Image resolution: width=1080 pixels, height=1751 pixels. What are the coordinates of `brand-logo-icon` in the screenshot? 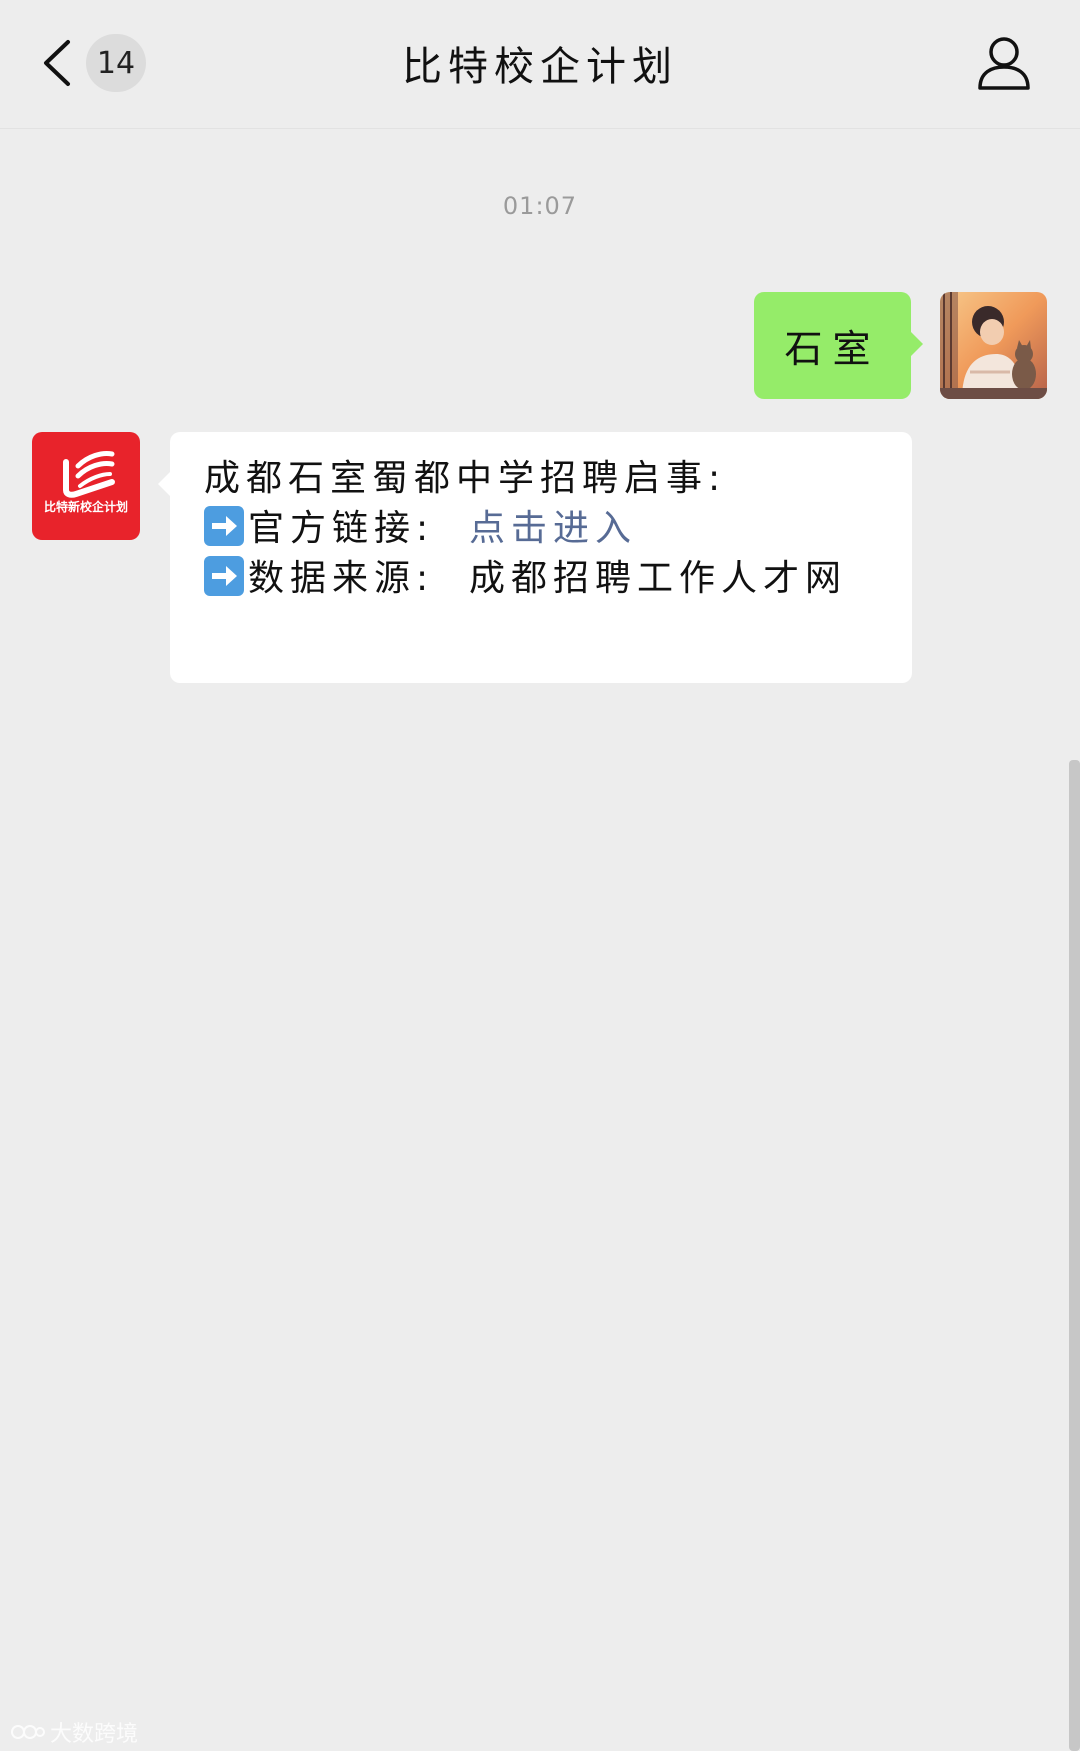 It's located at (89, 474).